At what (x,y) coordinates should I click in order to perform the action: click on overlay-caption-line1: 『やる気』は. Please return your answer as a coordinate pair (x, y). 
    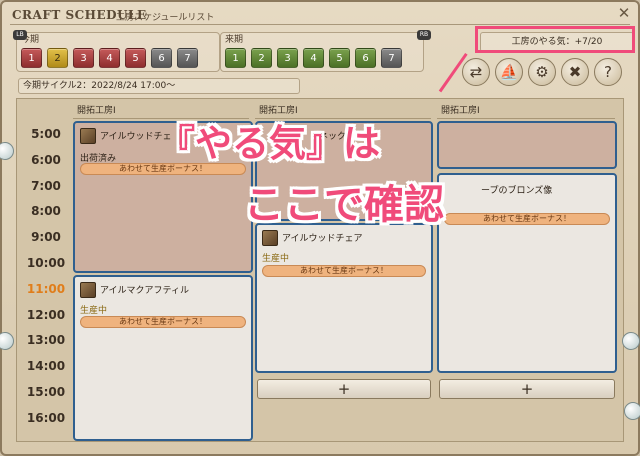
    Looking at the image, I should click on (269, 143).